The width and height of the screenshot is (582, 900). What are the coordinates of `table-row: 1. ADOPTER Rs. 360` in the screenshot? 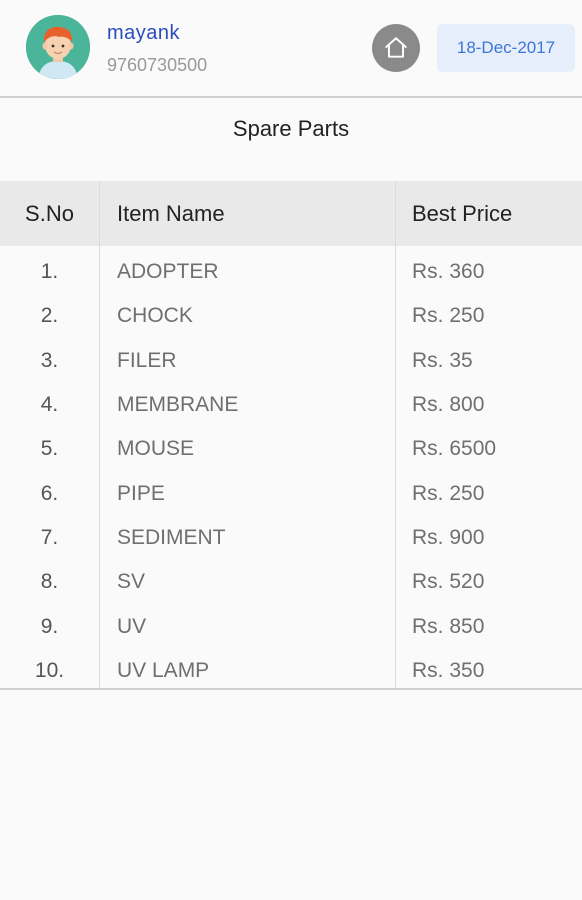 It's located at (291, 272).